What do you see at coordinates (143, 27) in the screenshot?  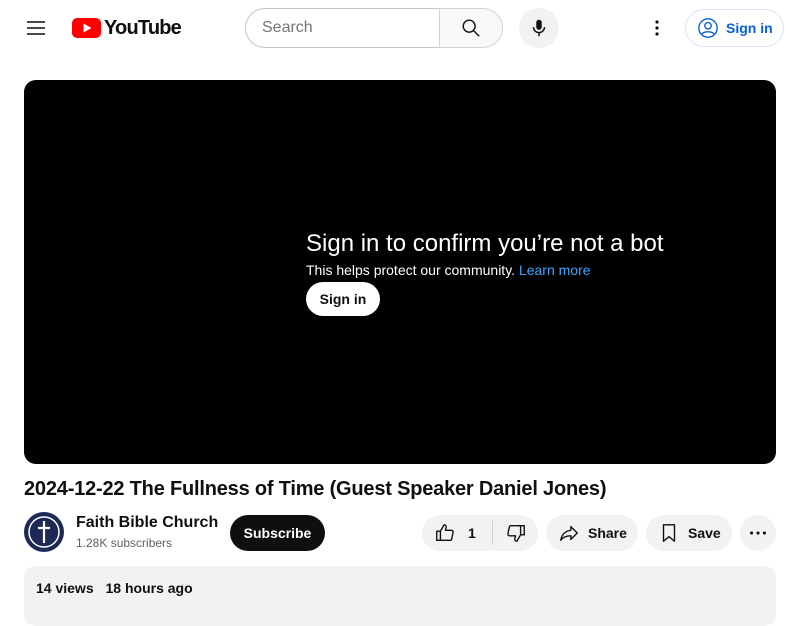 I see `logo-text: YouTube` at bounding box center [143, 27].